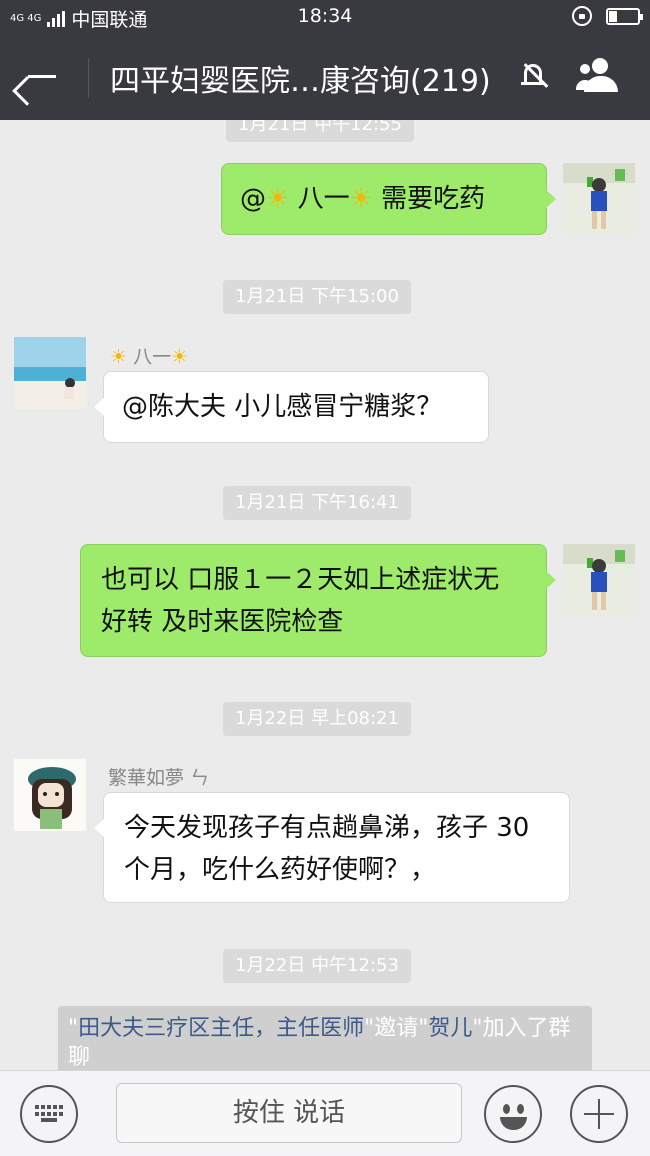 The width and height of the screenshot is (650, 1156). I want to click on back-arrow-icon, so click(42, 76).